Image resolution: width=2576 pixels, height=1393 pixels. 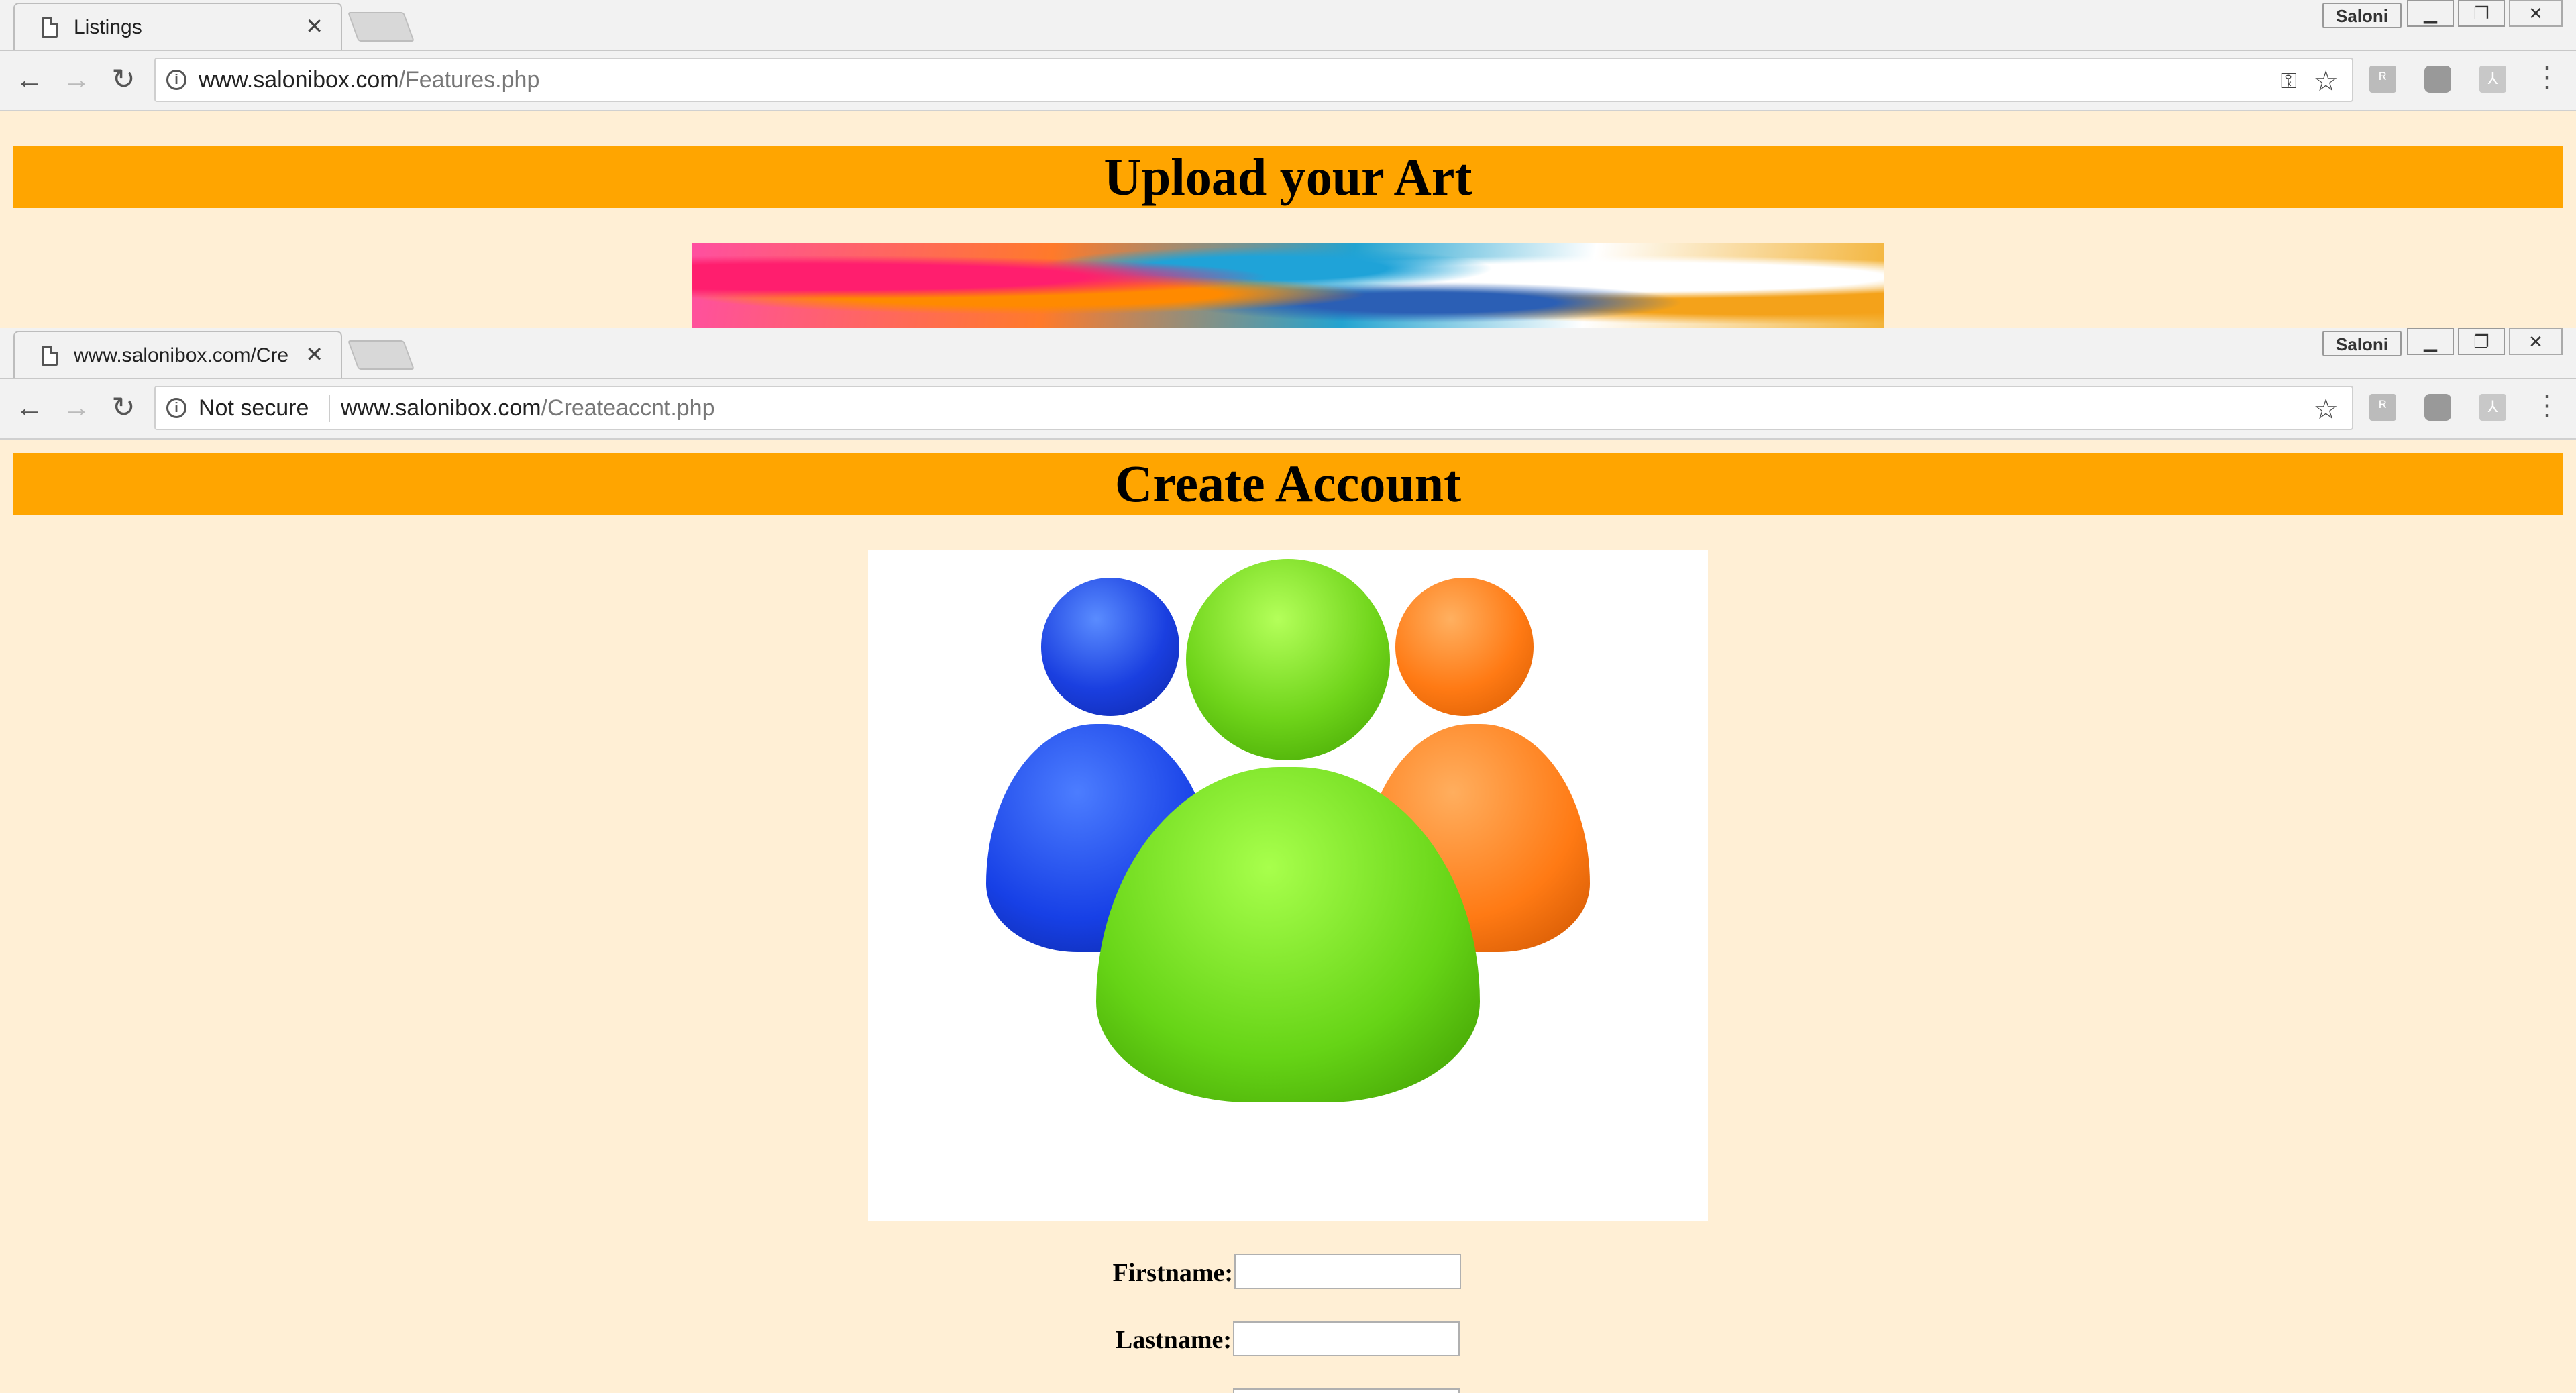 I want to click on page-title: Create Account, so click(x=1288, y=484).